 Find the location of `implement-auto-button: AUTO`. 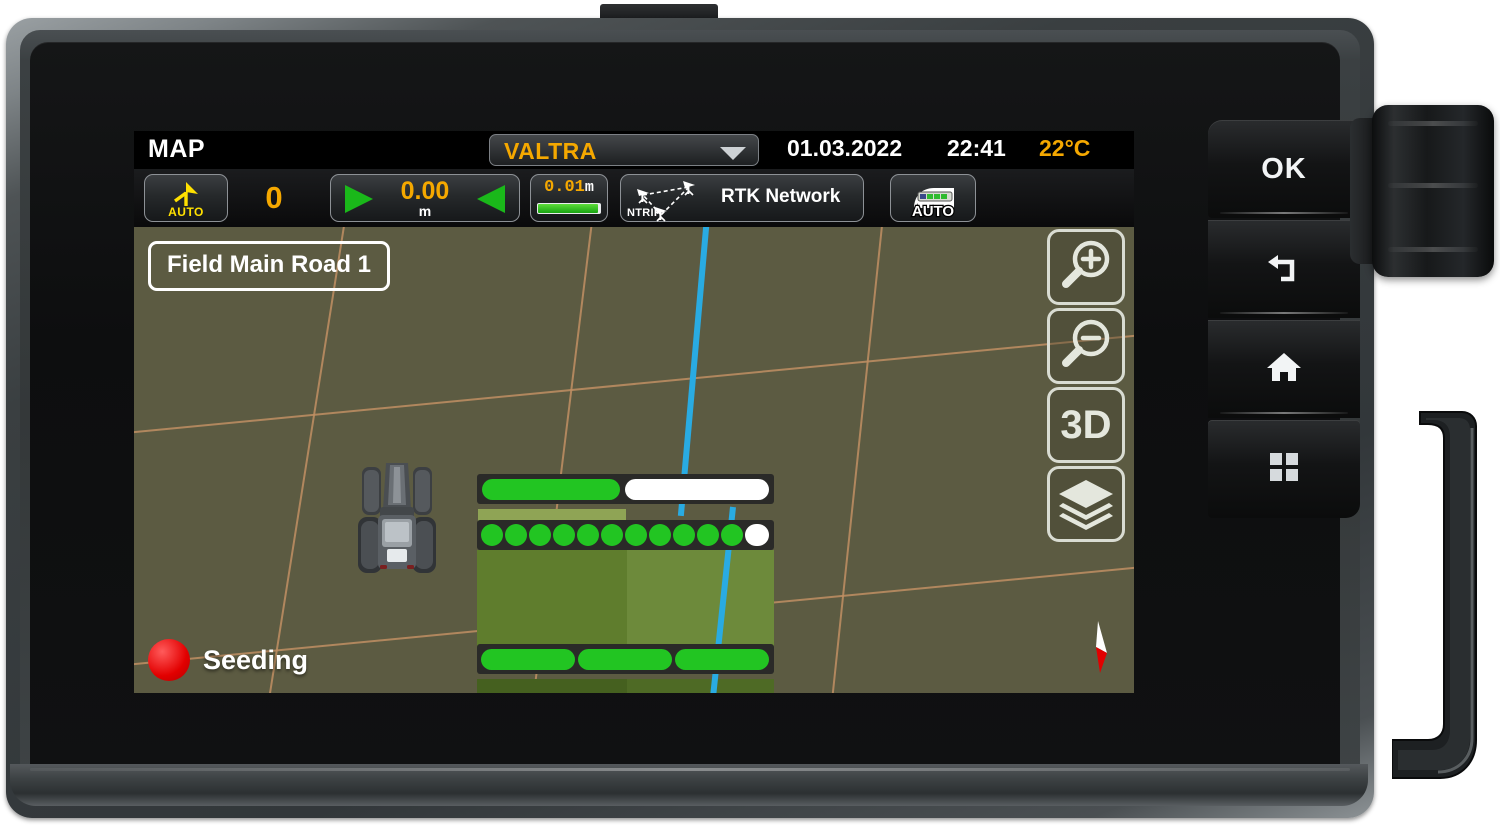

implement-auto-button: AUTO is located at coordinates (933, 198).